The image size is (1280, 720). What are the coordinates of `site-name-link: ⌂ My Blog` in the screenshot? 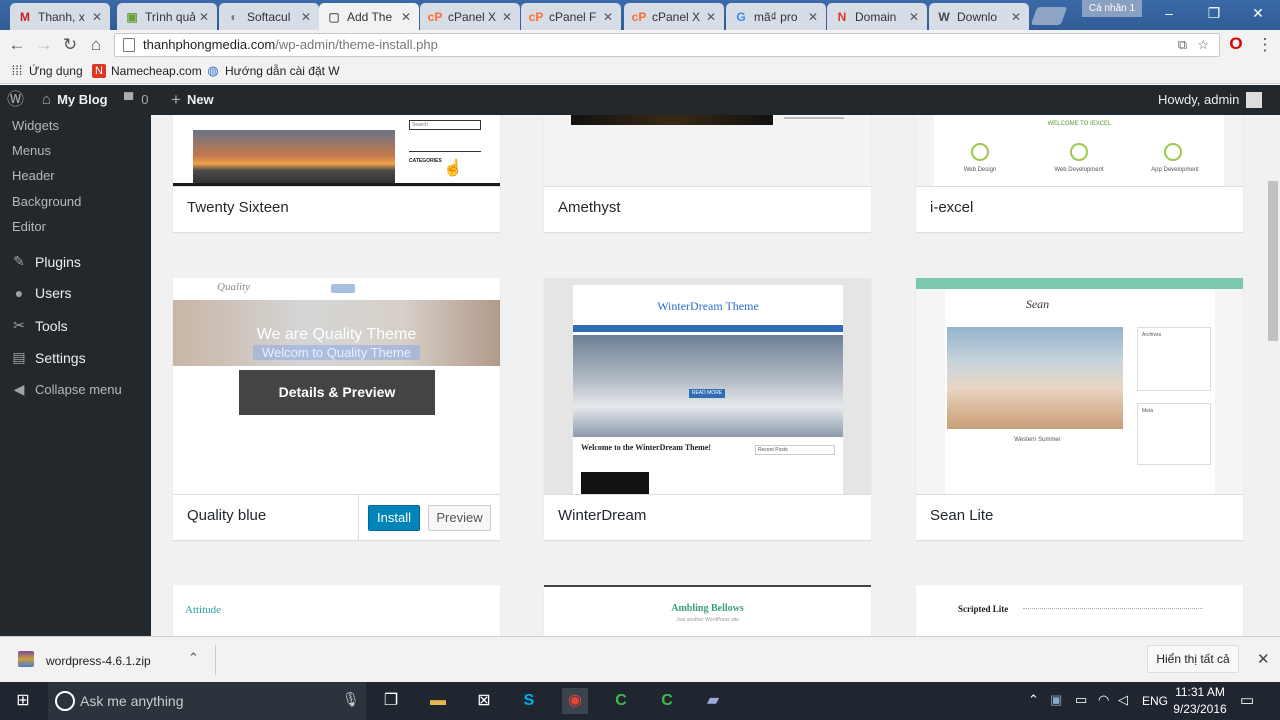 It's located at (75, 100).